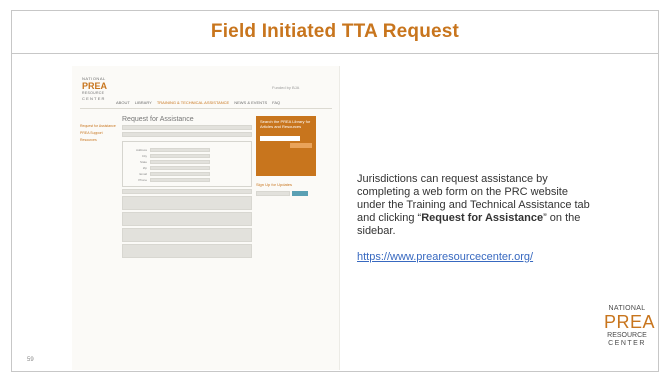 The height and width of the screenshot is (380, 668). Describe the element at coordinates (143, 174) in the screenshot. I see `screenshot-contact-label: Email` at that location.